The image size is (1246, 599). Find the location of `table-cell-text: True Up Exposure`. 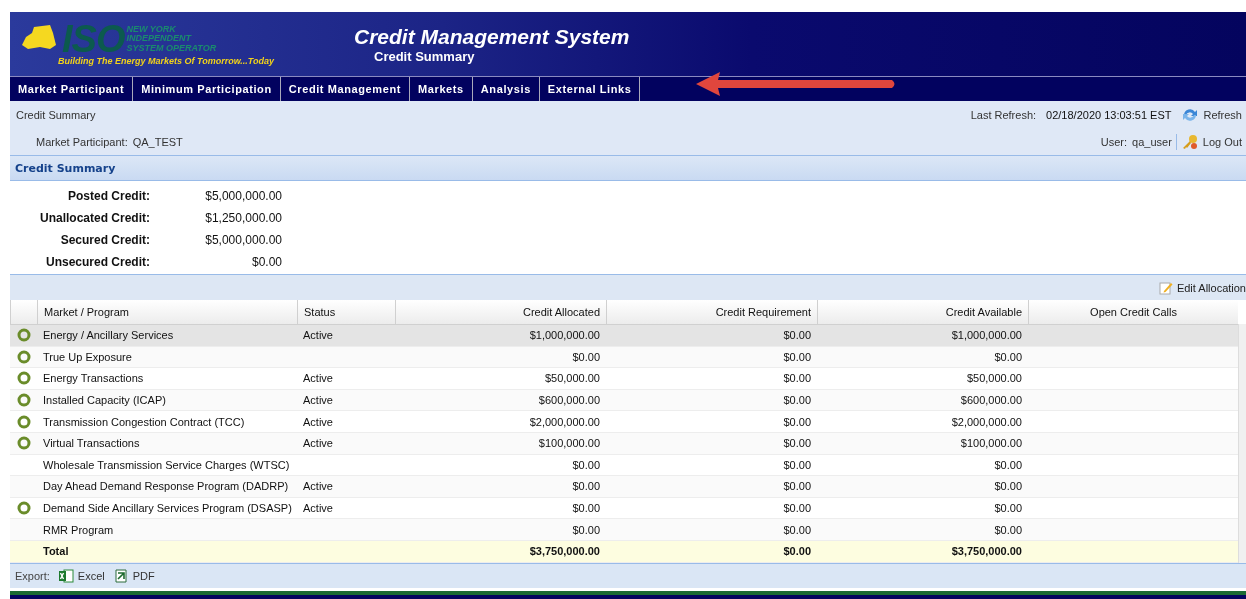

table-cell-text: True Up Exposure is located at coordinates (87, 356).